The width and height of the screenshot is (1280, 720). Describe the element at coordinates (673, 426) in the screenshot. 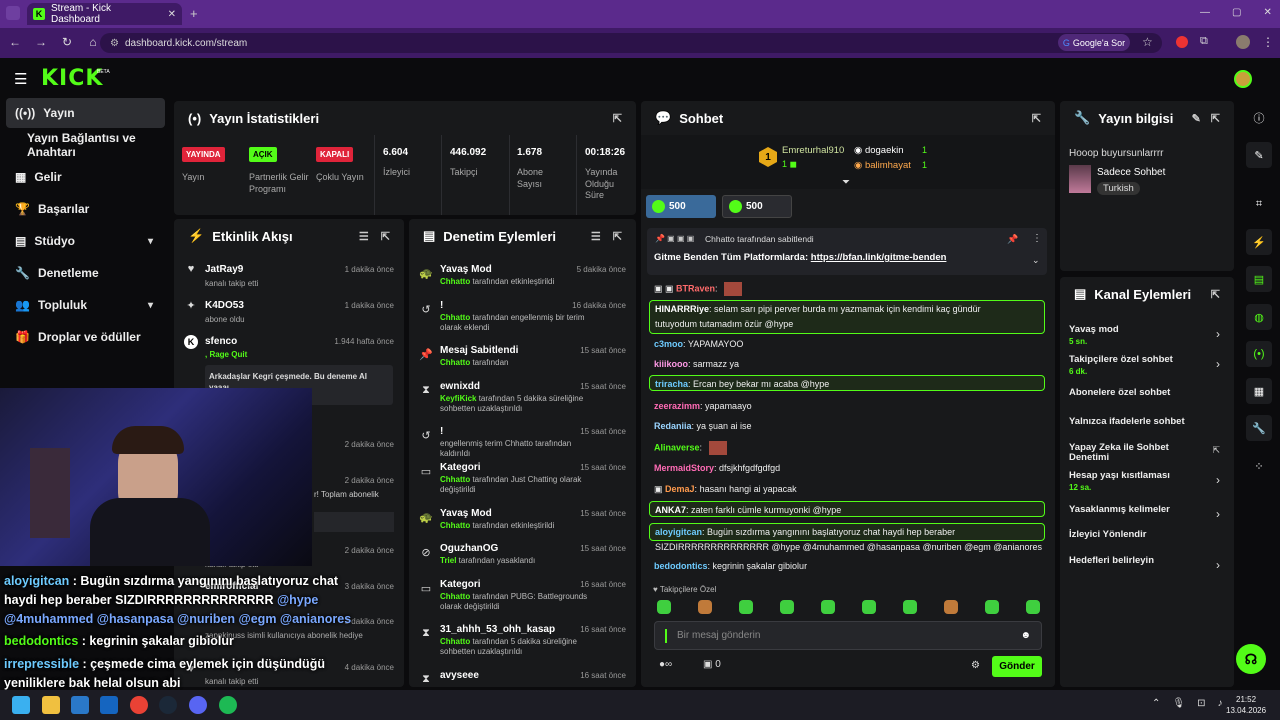

I see `chat-username: Redaniia` at that location.